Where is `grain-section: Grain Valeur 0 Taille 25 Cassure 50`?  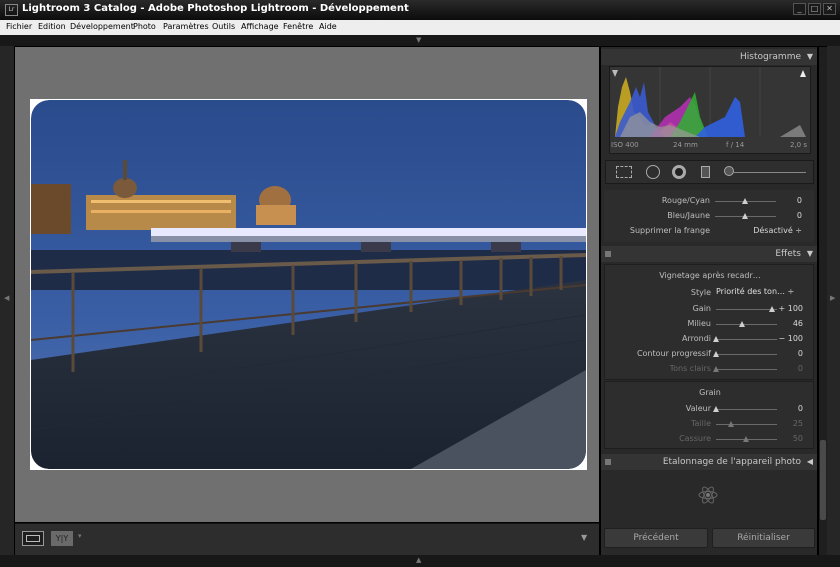 grain-section: Grain Valeur 0 Taille 25 Cassure 50 is located at coordinates (709, 415).